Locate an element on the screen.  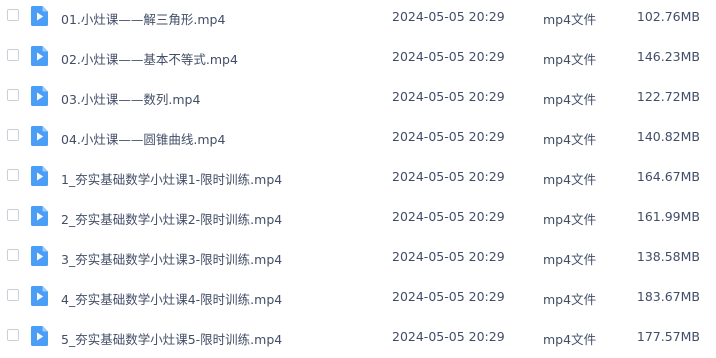
file-size: 164.67MB is located at coordinates (668, 176).